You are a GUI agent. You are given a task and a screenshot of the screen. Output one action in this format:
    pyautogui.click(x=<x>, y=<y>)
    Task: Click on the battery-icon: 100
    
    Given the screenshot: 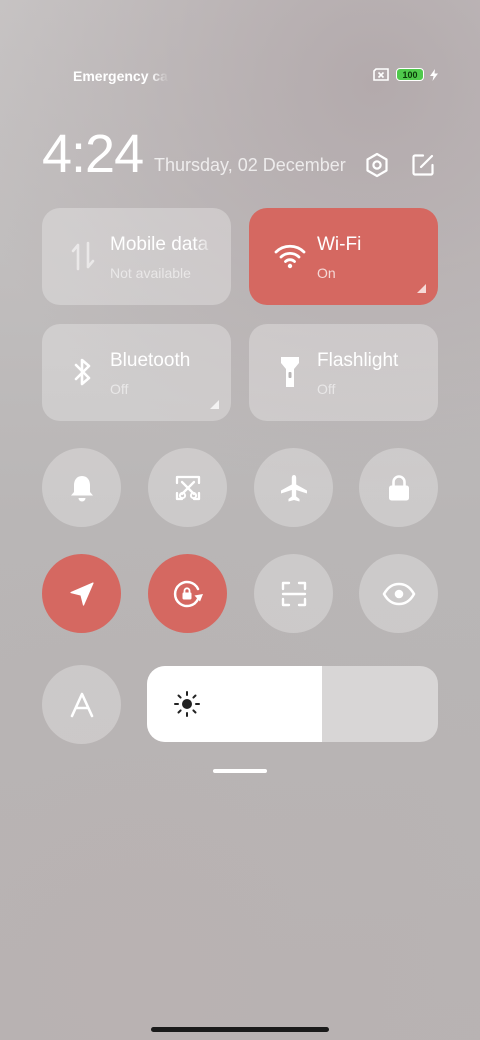 What is the action you would take?
    pyautogui.click(x=410, y=74)
    